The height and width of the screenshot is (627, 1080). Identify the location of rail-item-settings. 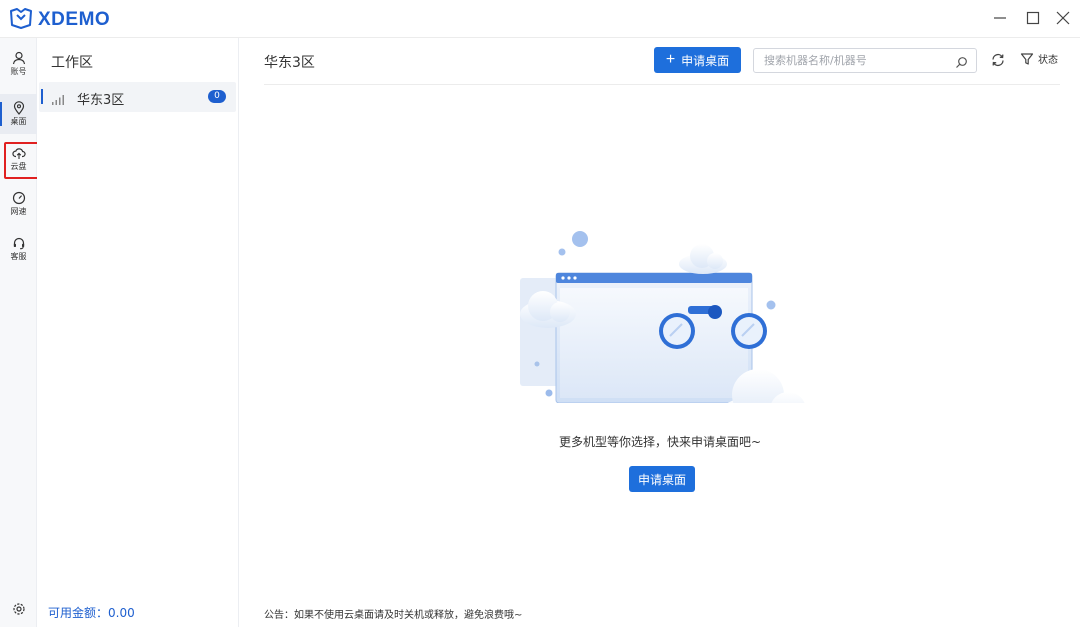
(18, 609).